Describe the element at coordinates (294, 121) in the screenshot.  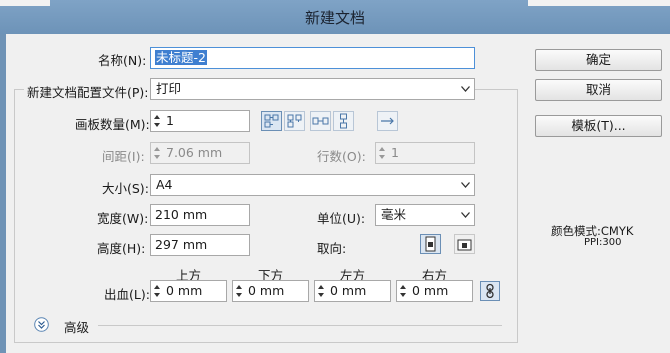
I see `grid-by-column-icon` at that location.